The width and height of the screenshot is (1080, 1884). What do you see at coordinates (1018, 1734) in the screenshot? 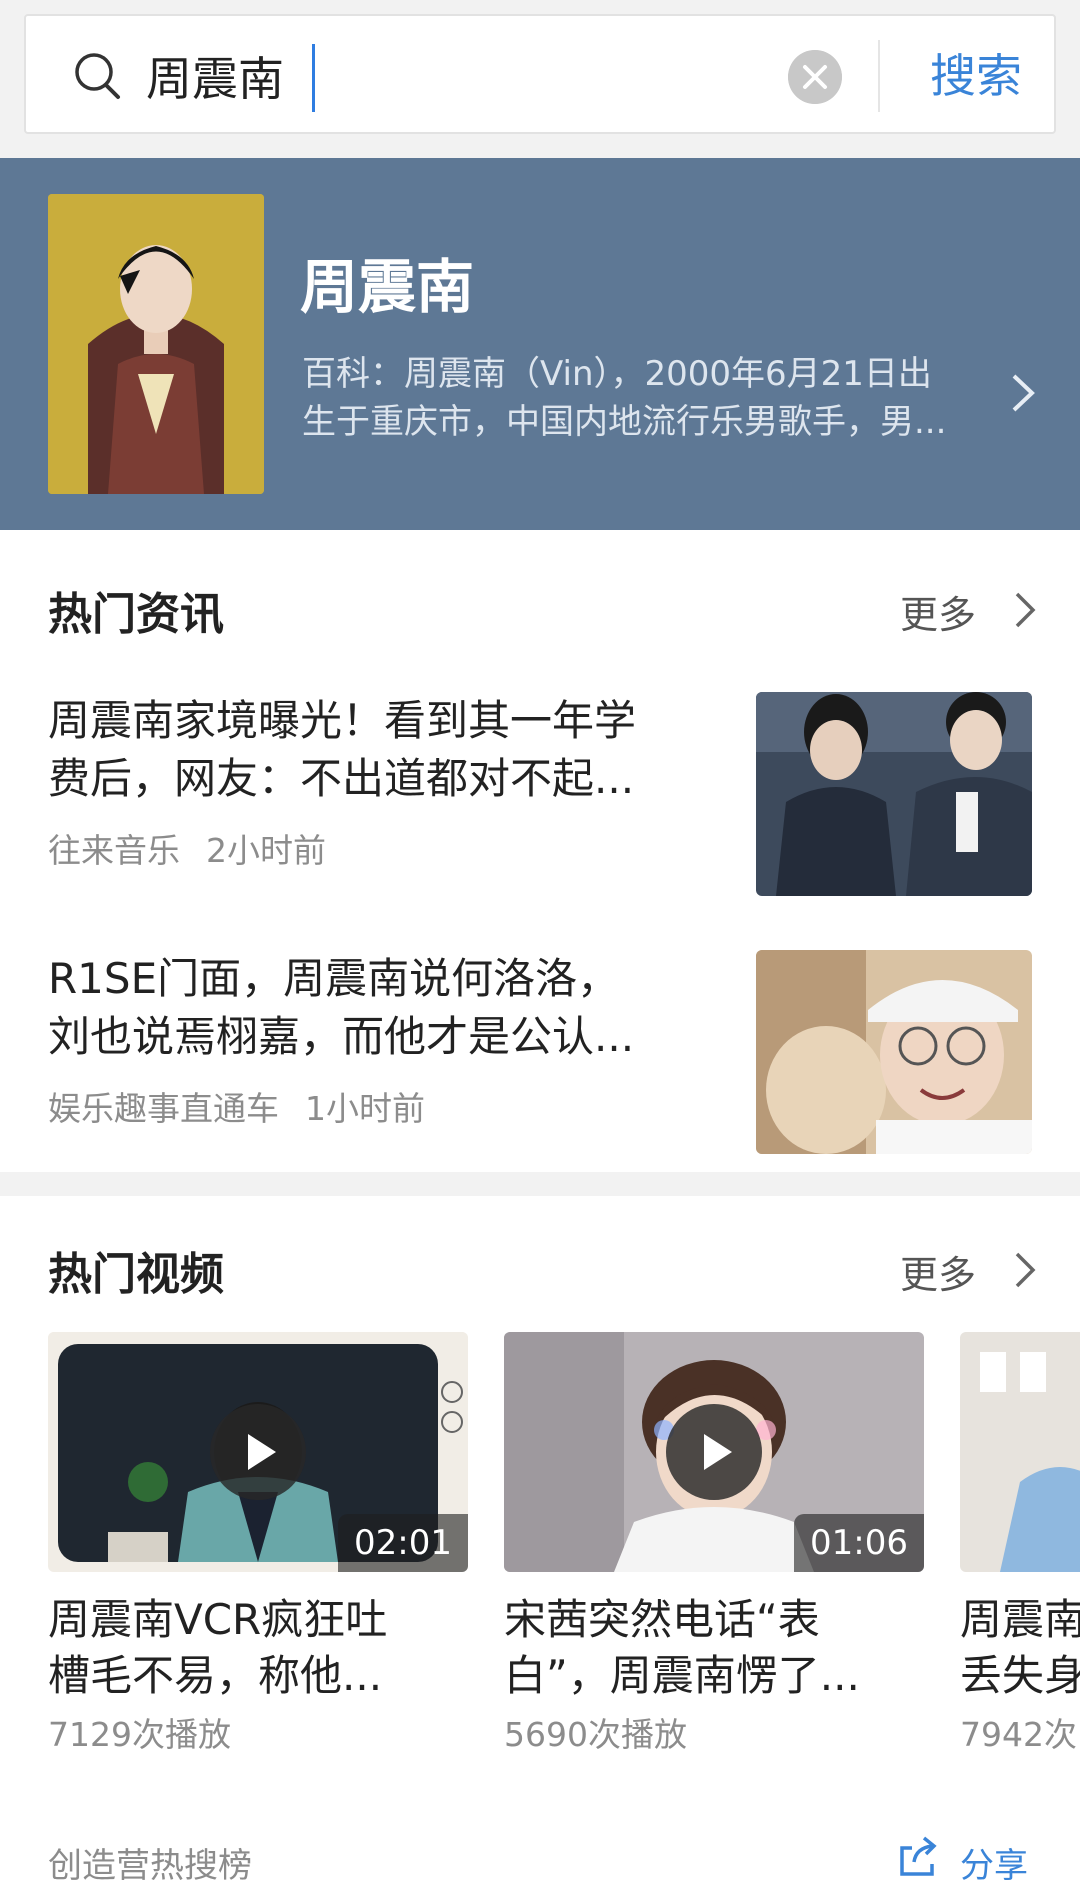
I see `video-play-count: 7942次` at bounding box center [1018, 1734].